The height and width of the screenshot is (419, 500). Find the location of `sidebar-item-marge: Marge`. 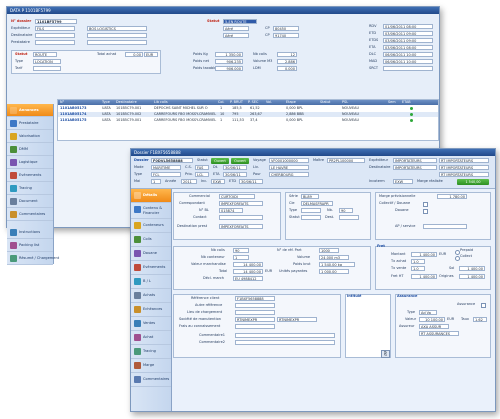

sidebar-item-marge: Marge is located at coordinates (151, 366).